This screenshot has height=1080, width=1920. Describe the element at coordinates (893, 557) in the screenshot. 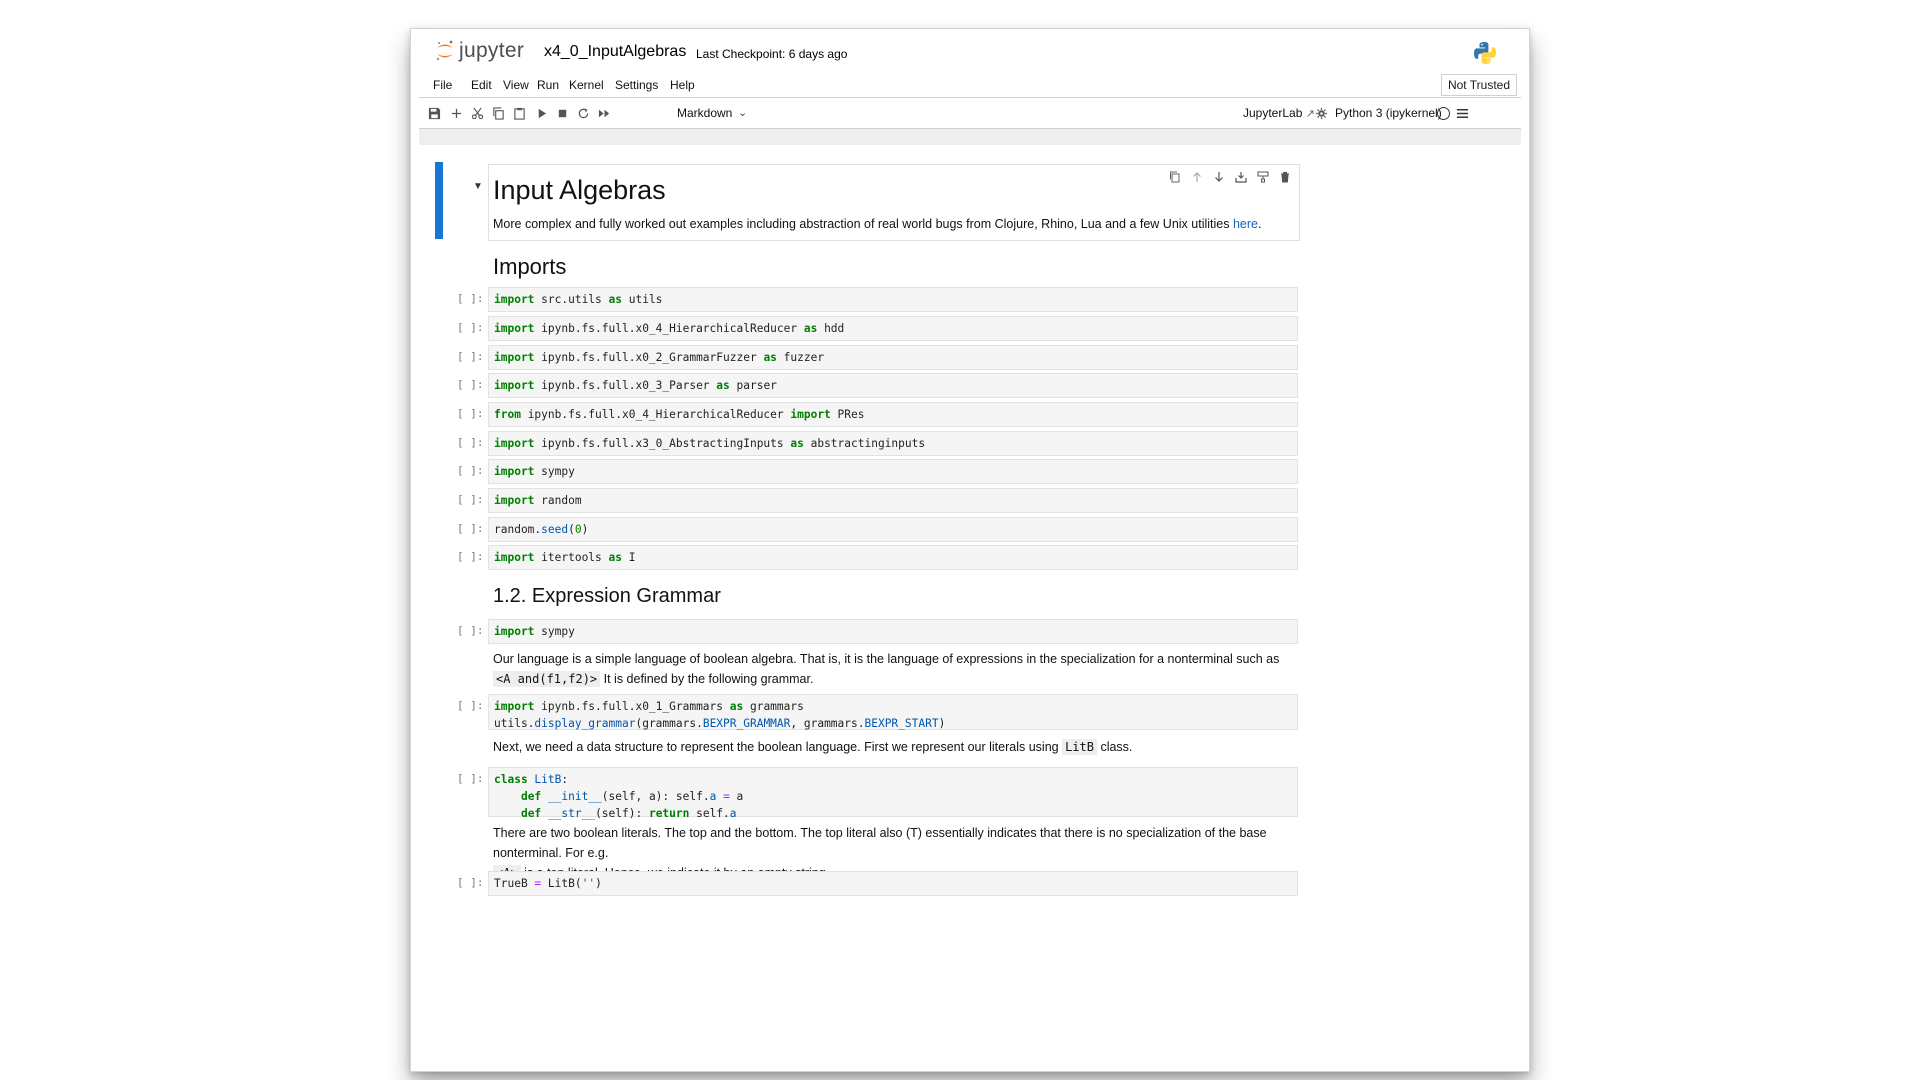

I see `code-cell-10: import itertools as I` at that location.